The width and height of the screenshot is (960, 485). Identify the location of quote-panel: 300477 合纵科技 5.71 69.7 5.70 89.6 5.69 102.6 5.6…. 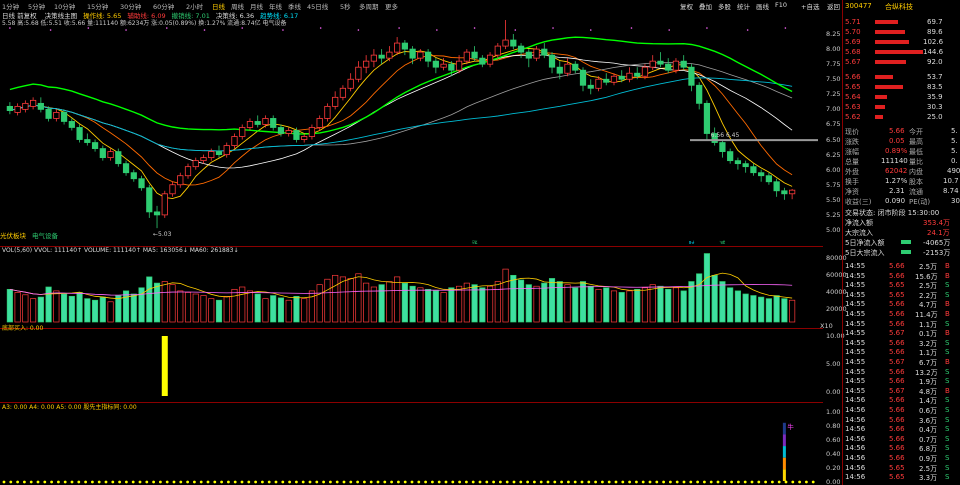
(901, 242).